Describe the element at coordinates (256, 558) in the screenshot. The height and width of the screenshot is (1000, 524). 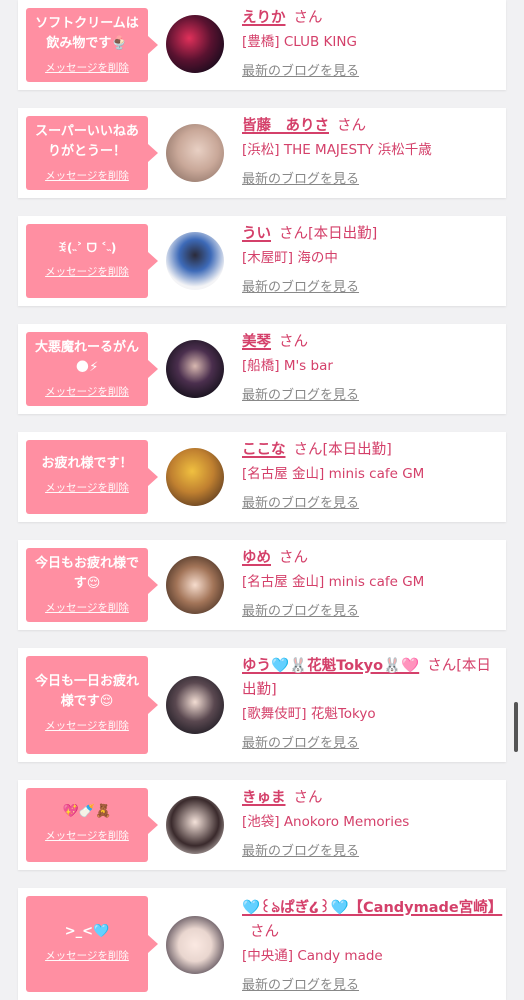
I see `user-name-link: ゆめ` at that location.